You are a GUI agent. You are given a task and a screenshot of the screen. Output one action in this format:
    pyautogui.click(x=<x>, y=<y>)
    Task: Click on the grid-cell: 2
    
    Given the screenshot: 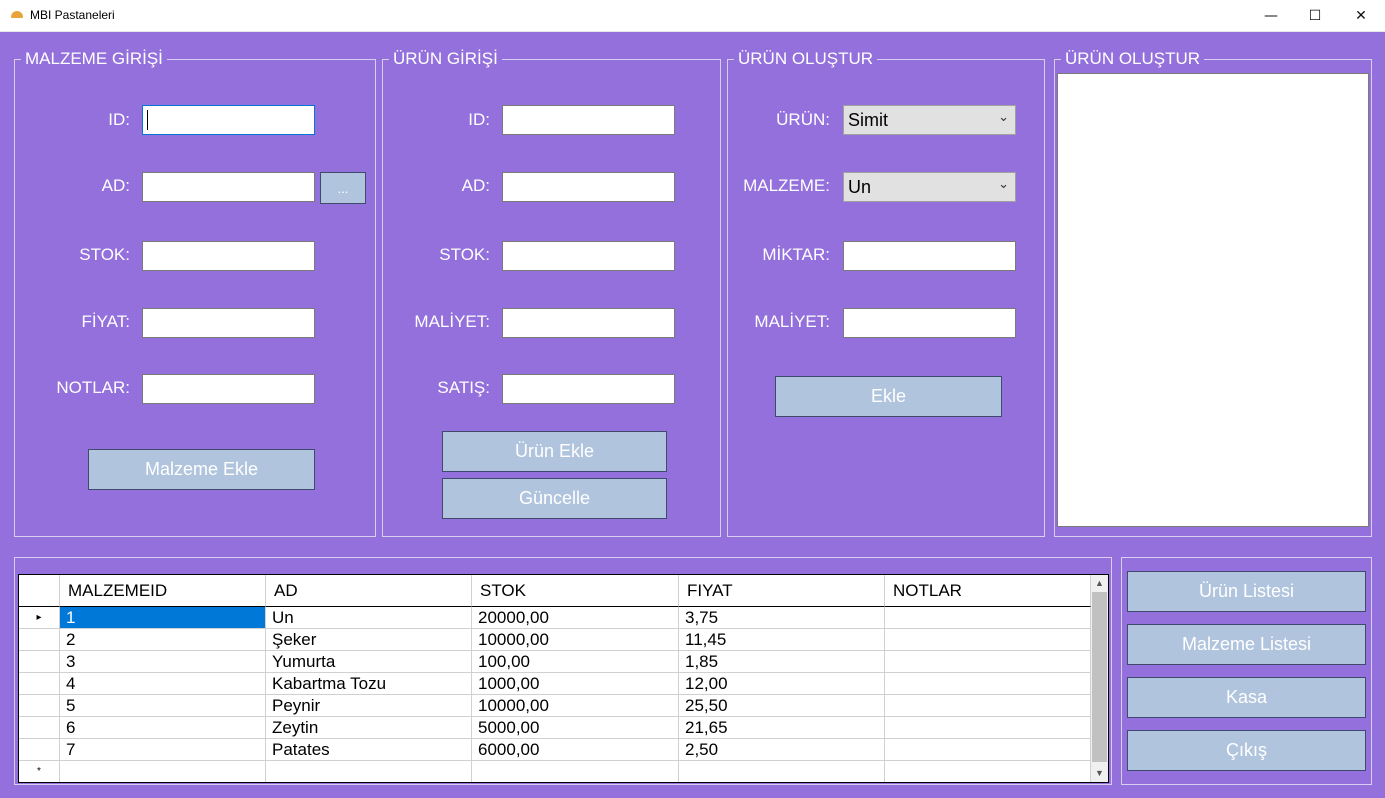 What is the action you would take?
    pyautogui.click(x=163, y=640)
    